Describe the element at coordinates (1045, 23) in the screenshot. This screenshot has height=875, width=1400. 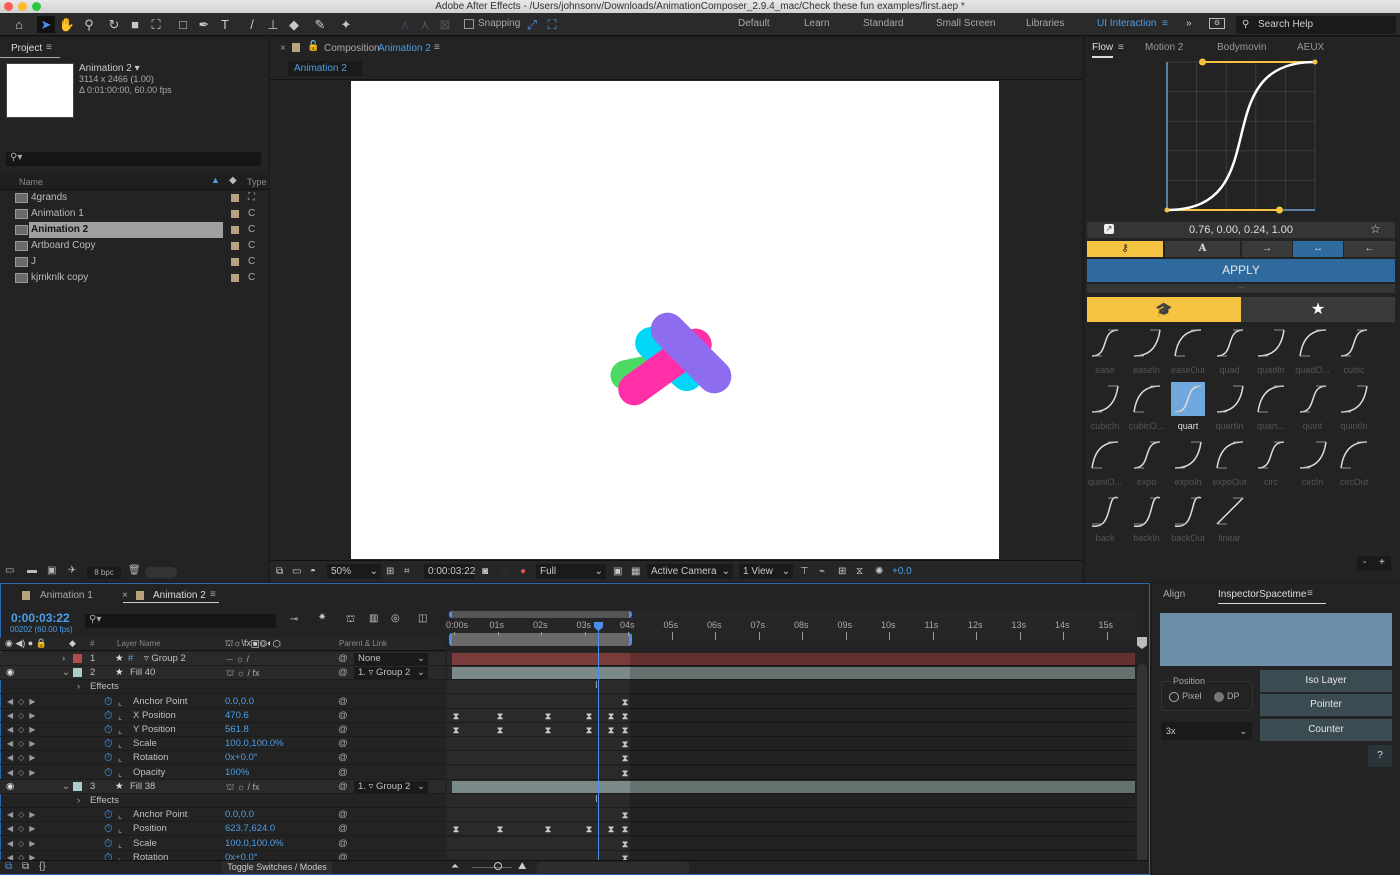
I see `workspace-libraries: Libraries` at that location.